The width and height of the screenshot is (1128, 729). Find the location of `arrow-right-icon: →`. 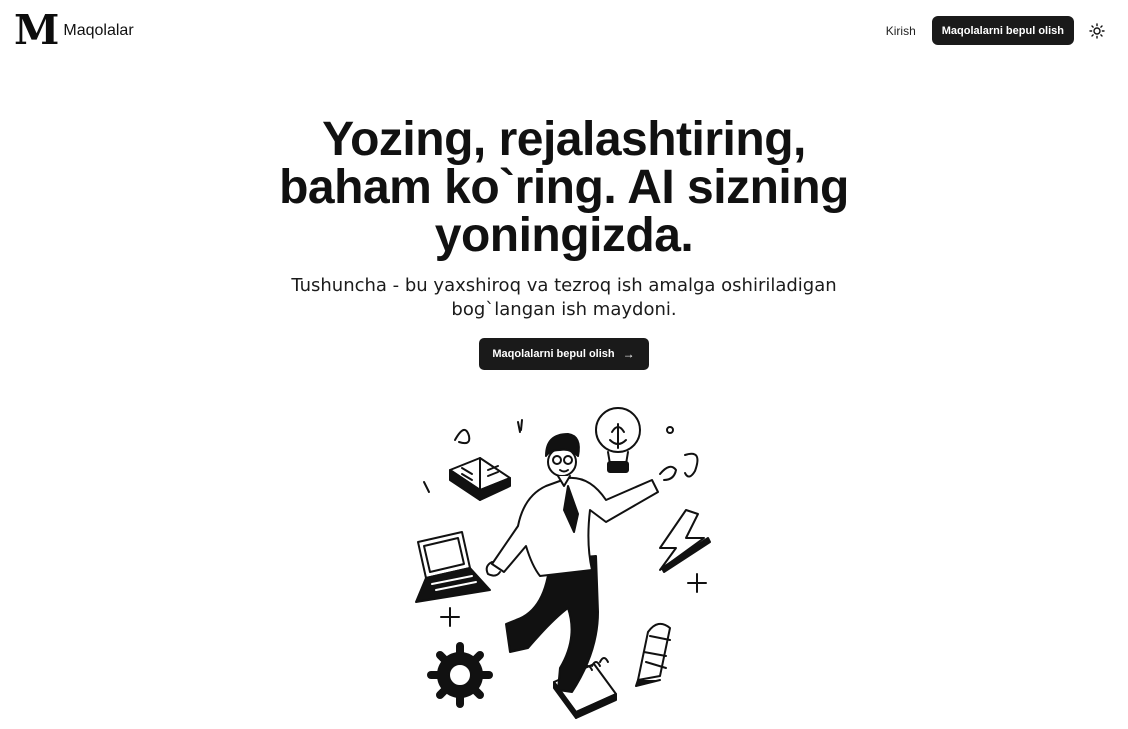

arrow-right-icon: → is located at coordinates (628, 354).